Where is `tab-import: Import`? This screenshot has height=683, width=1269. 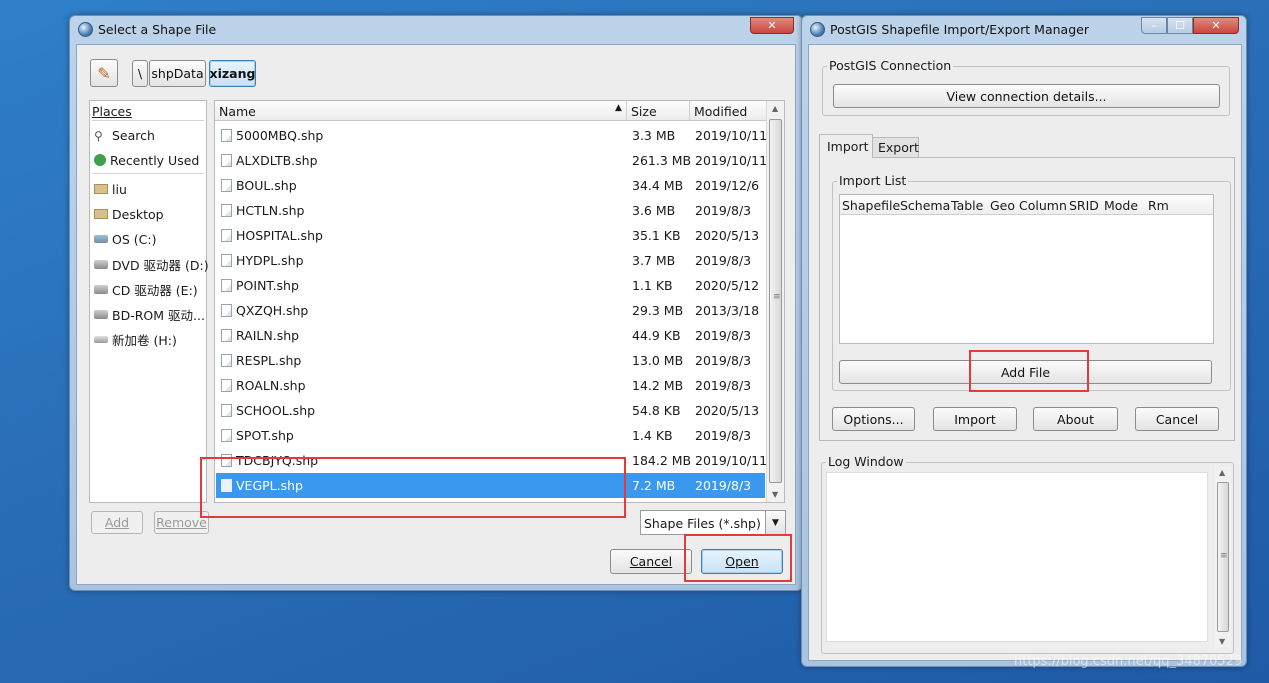
tab-import: Import is located at coordinates (846, 146).